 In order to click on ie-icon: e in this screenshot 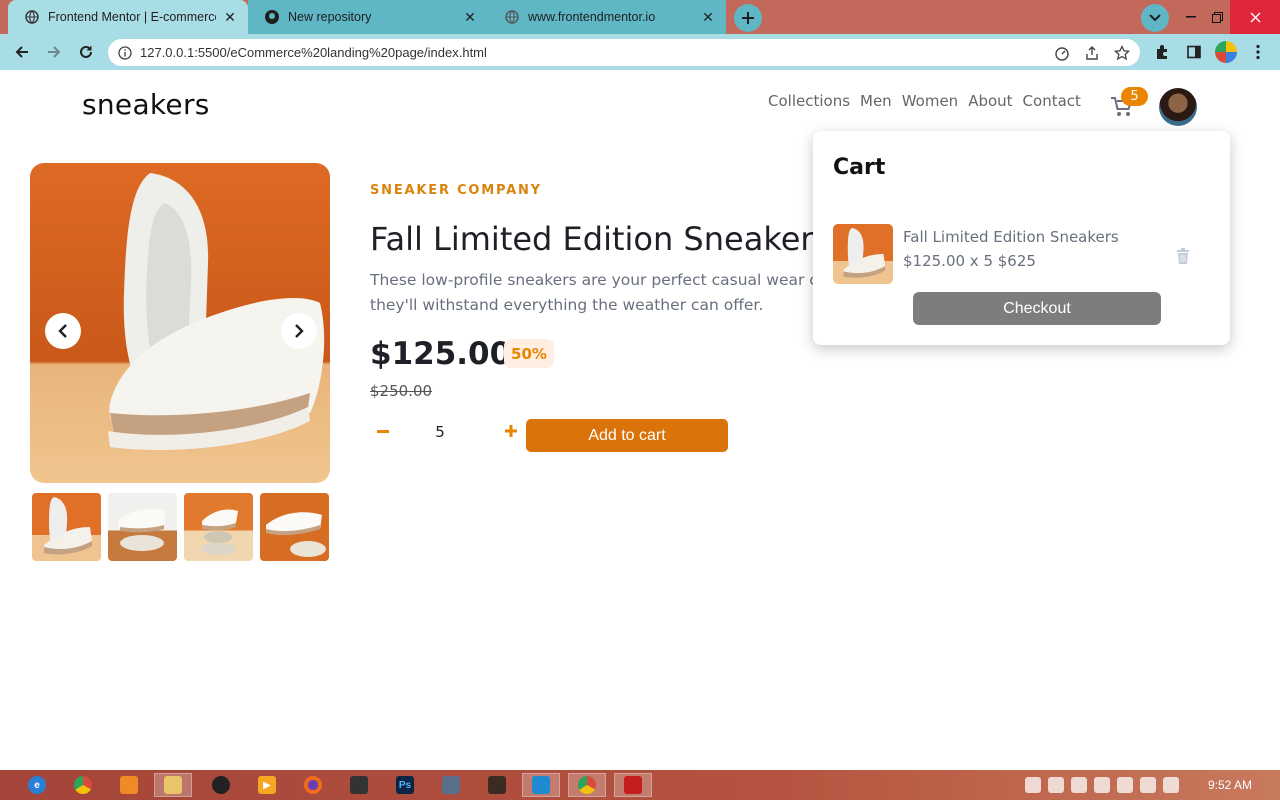, I will do `click(37, 785)`.